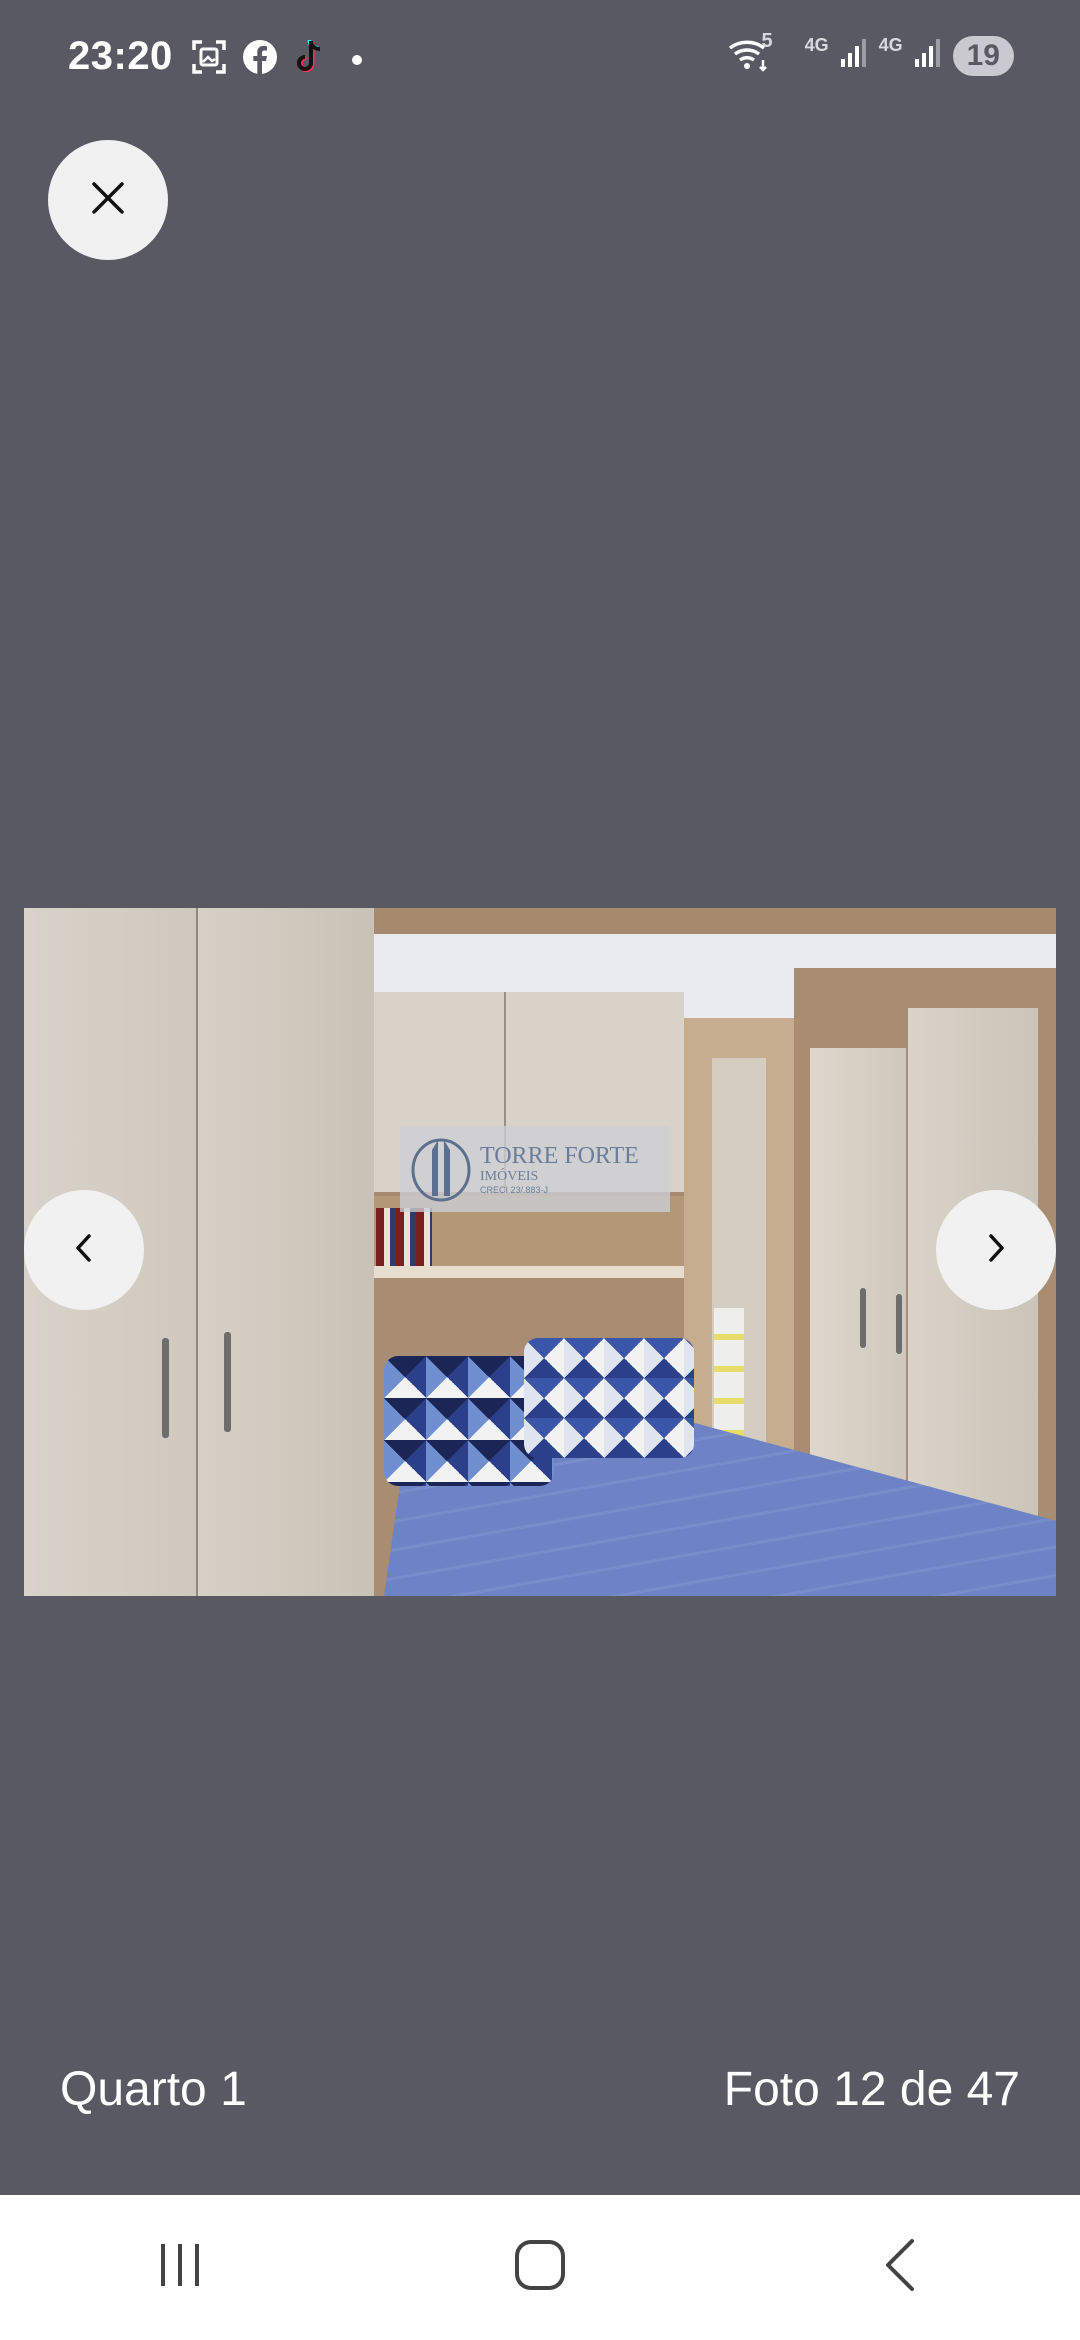 Image resolution: width=1080 pixels, height=2340 pixels. What do you see at coordinates (357, 59) in the screenshot?
I see `more-notifications-dot` at bounding box center [357, 59].